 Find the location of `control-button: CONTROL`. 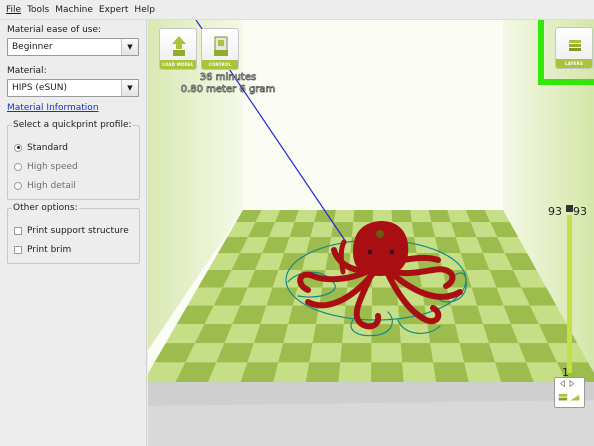

control-button: CONTROL is located at coordinates (220, 49).